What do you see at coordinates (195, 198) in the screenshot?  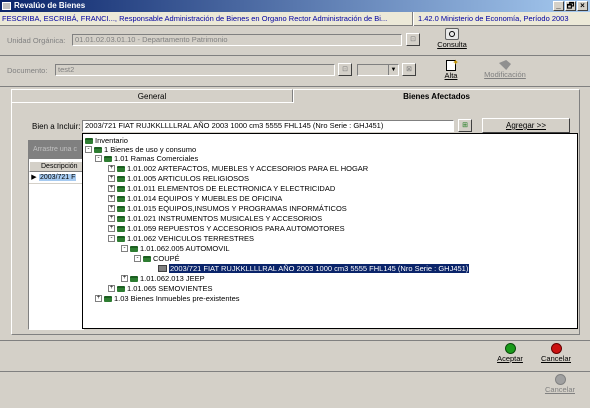 I see `tree-node: +1.01.014 EQUIPOS Y MUEBLES DE OFICINA` at bounding box center [195, 198].